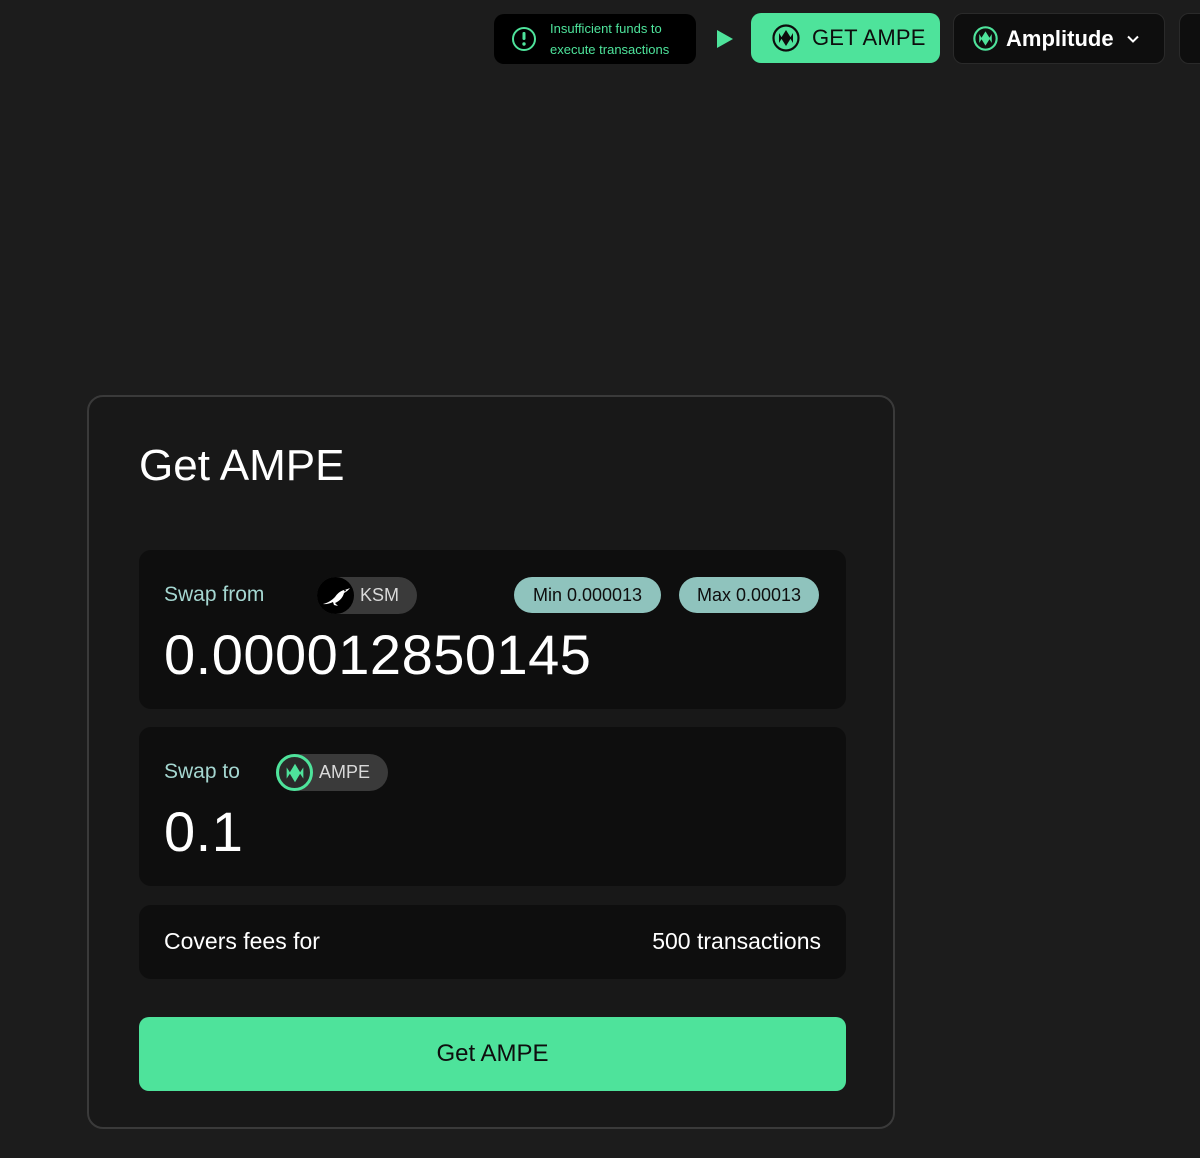  I want to click on fees-value: 500 transactions, so click(736, 941).